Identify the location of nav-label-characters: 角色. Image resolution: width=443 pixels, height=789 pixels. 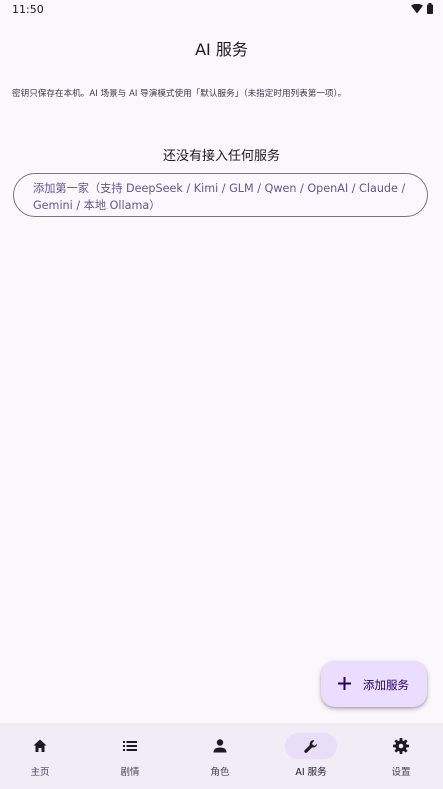
(220, 772).